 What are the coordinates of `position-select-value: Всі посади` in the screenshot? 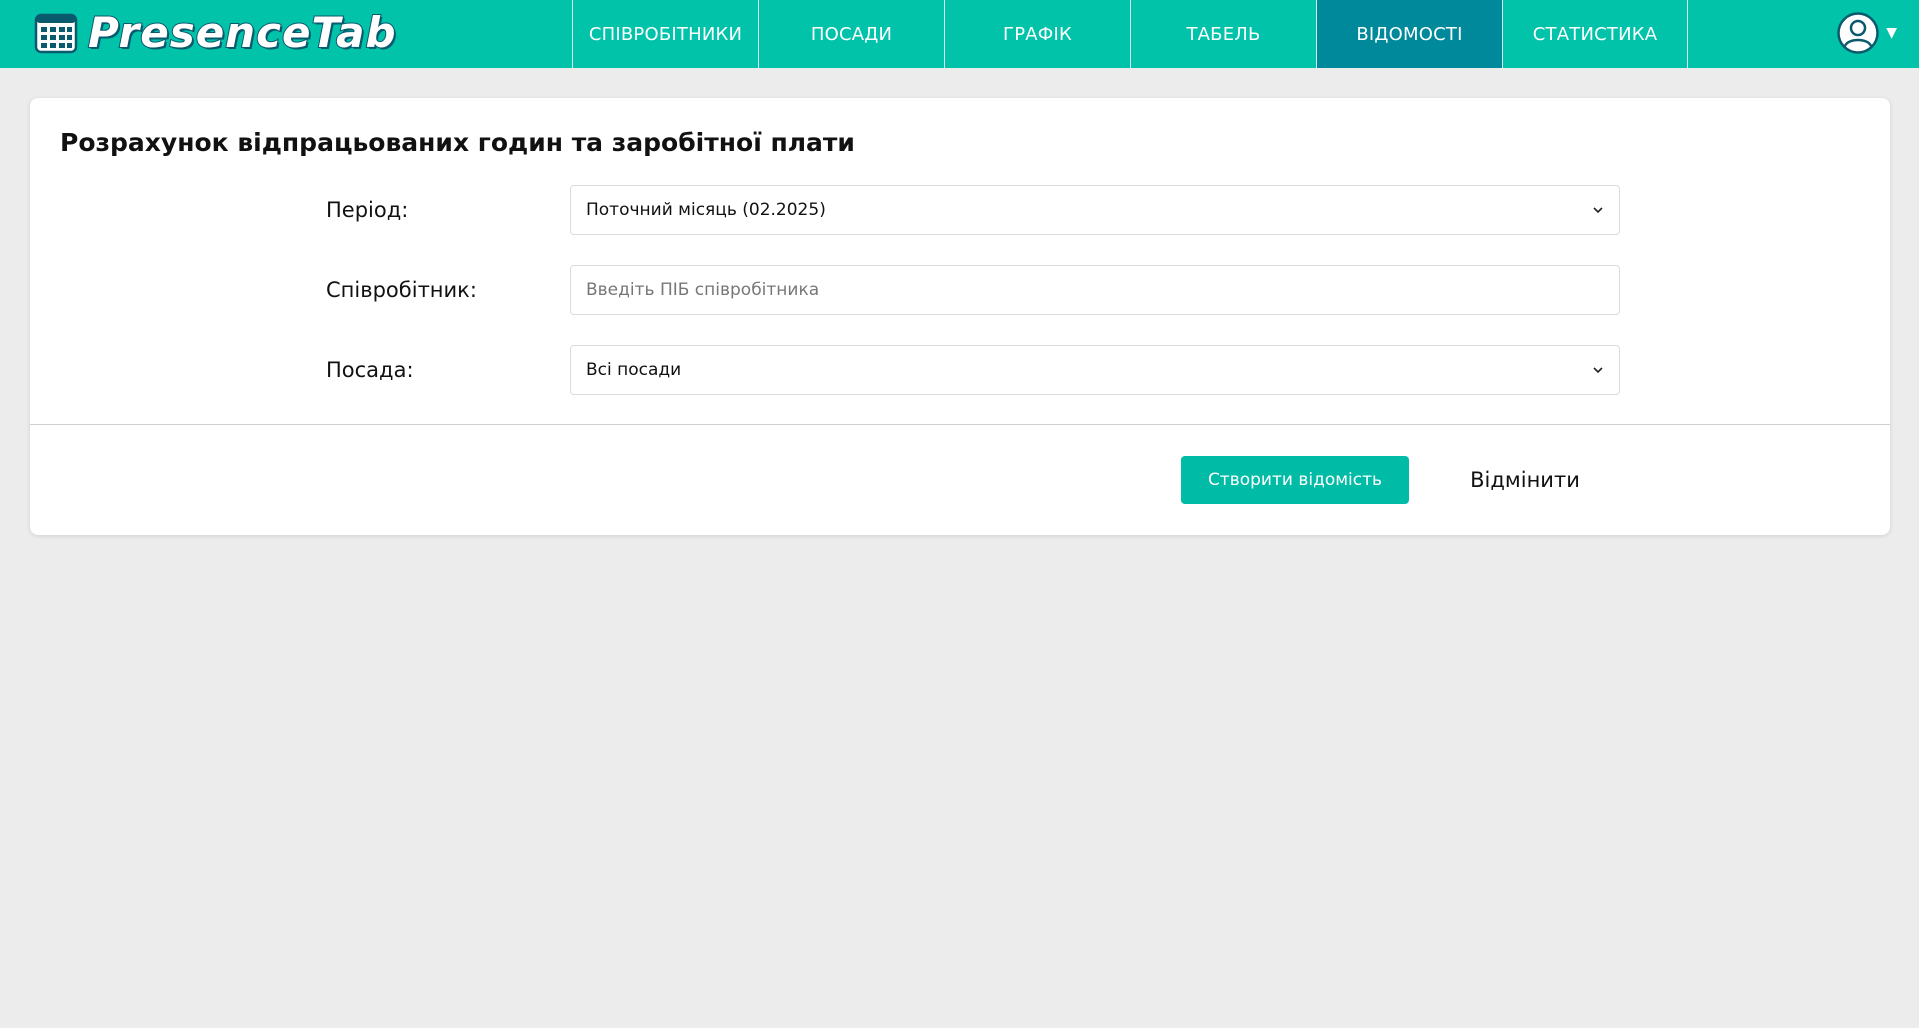 It's located at (634, 370).